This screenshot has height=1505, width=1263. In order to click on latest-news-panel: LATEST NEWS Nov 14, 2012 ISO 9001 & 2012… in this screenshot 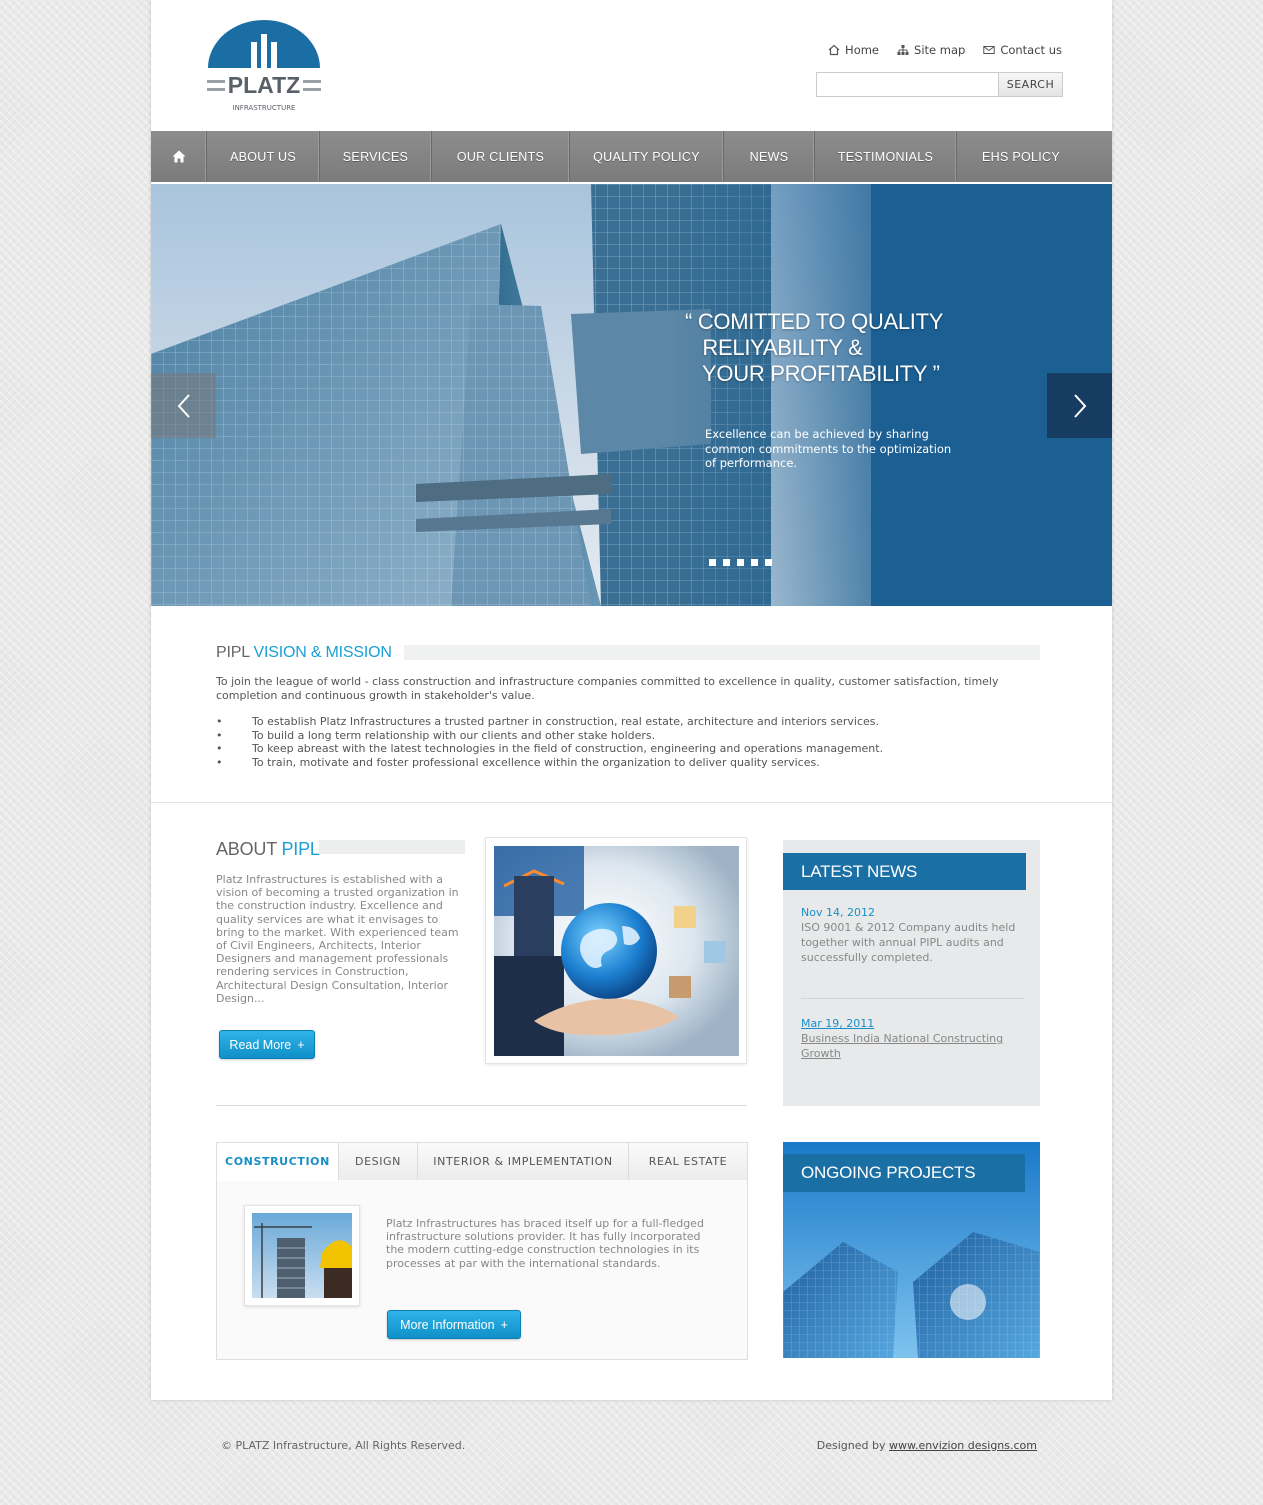, I will do `click(911, 973)`.